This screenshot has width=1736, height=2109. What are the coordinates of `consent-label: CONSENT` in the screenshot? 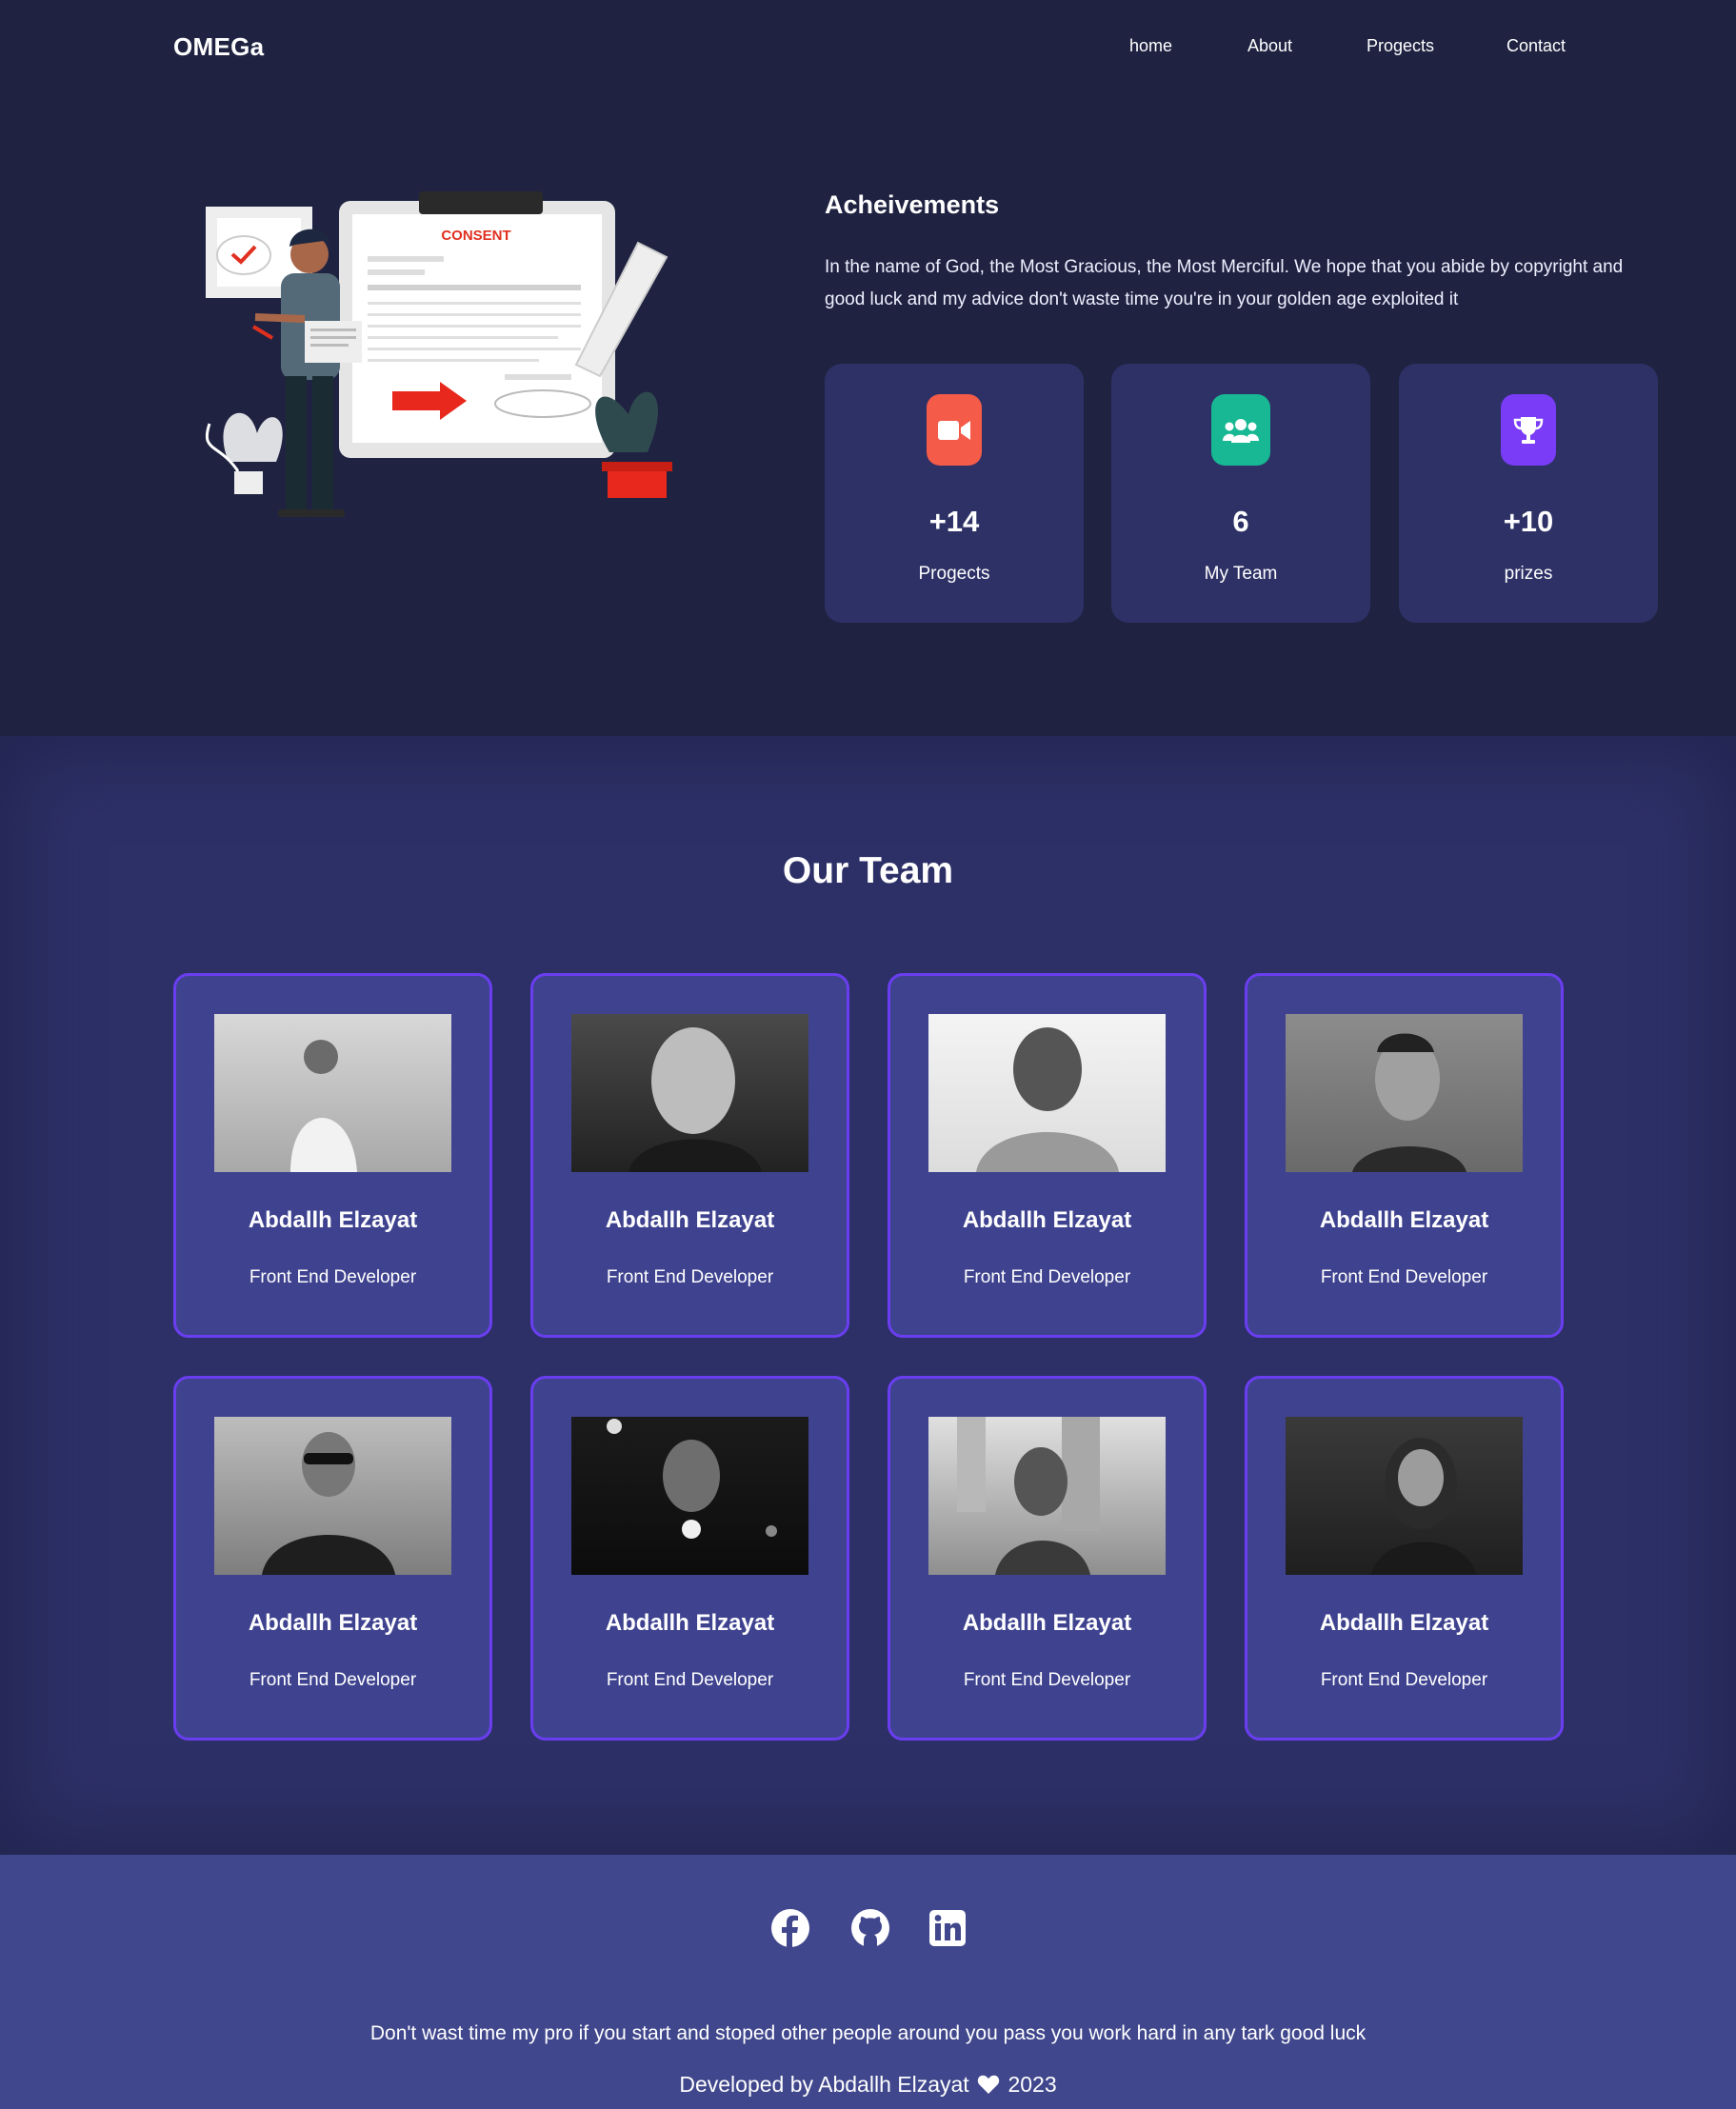 It's located at (475, 236).